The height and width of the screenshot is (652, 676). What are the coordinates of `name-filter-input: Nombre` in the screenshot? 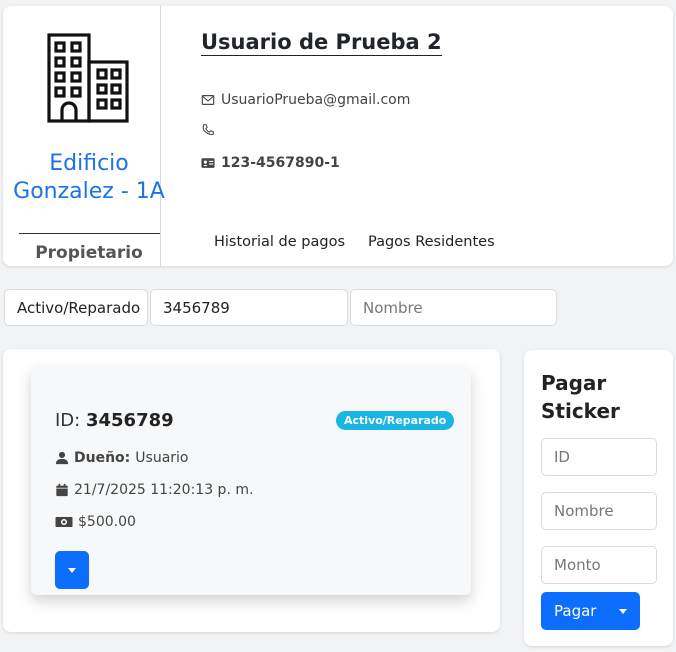 It's located at (453, 307).